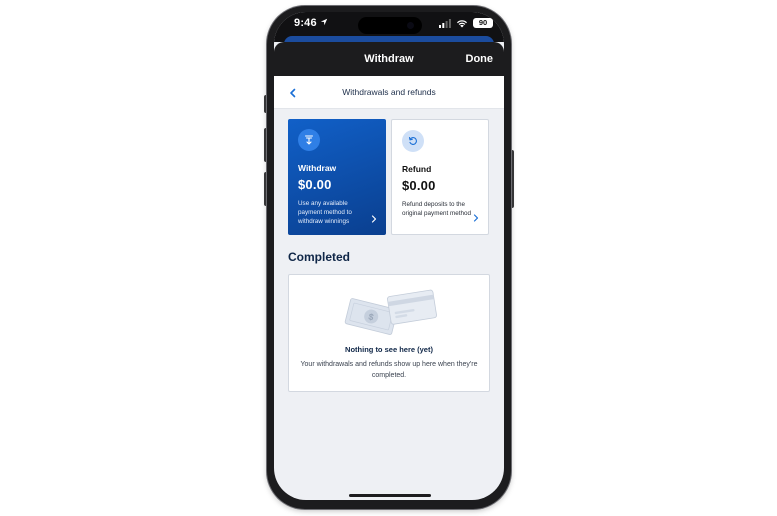 The height and width of the screenshot is (516, 777). Describe the element at coordinates (410, 25) in the screenshot. I see `camera-icon` at that location.